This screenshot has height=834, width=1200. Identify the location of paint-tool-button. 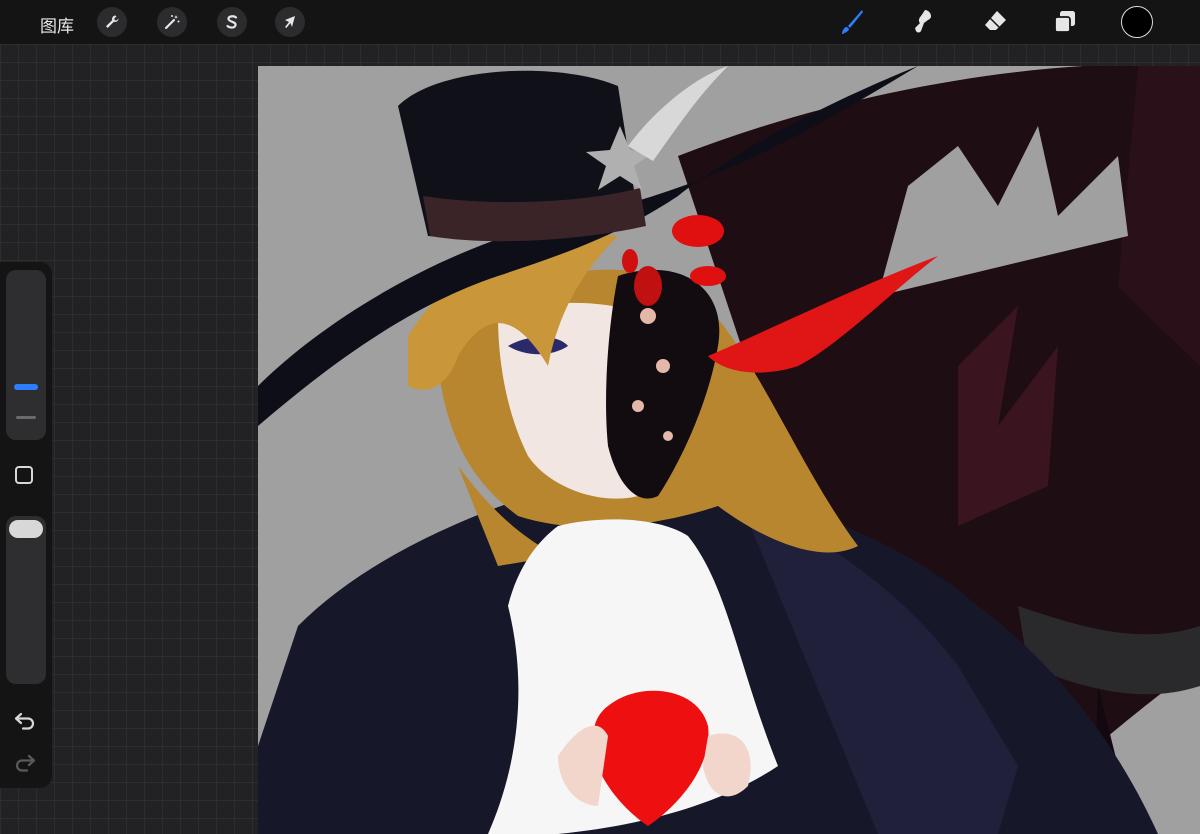
(851, 22).